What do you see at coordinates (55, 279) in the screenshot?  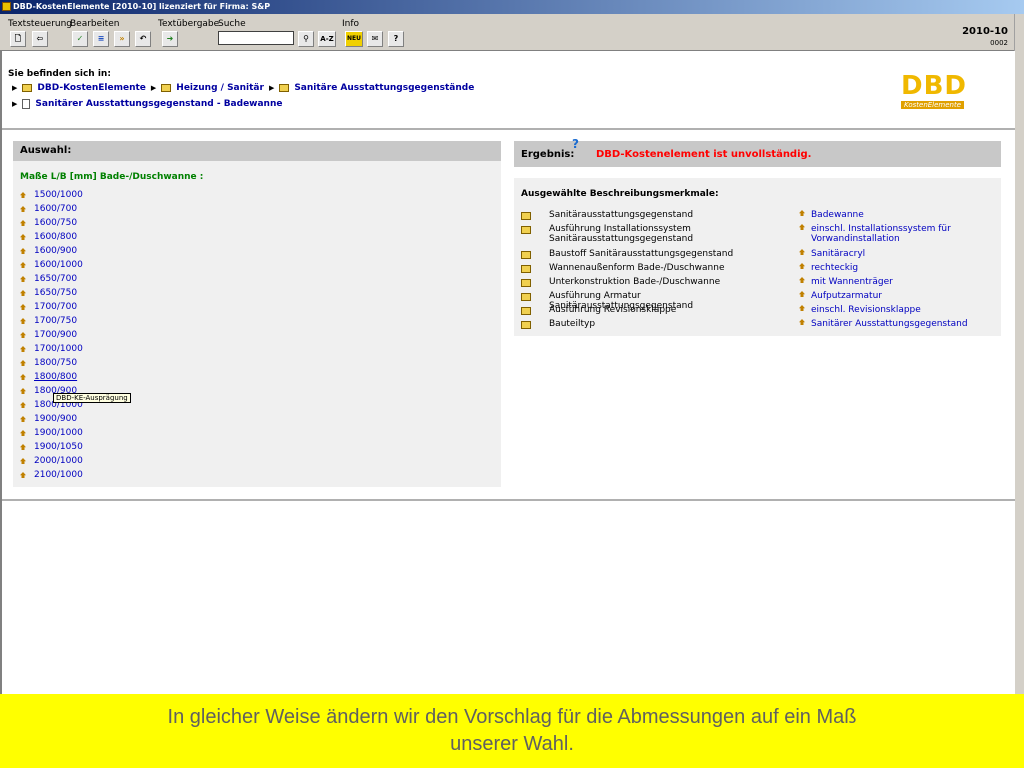 I see `list-item-label: 1650/700` at bounding box center [55, 279].